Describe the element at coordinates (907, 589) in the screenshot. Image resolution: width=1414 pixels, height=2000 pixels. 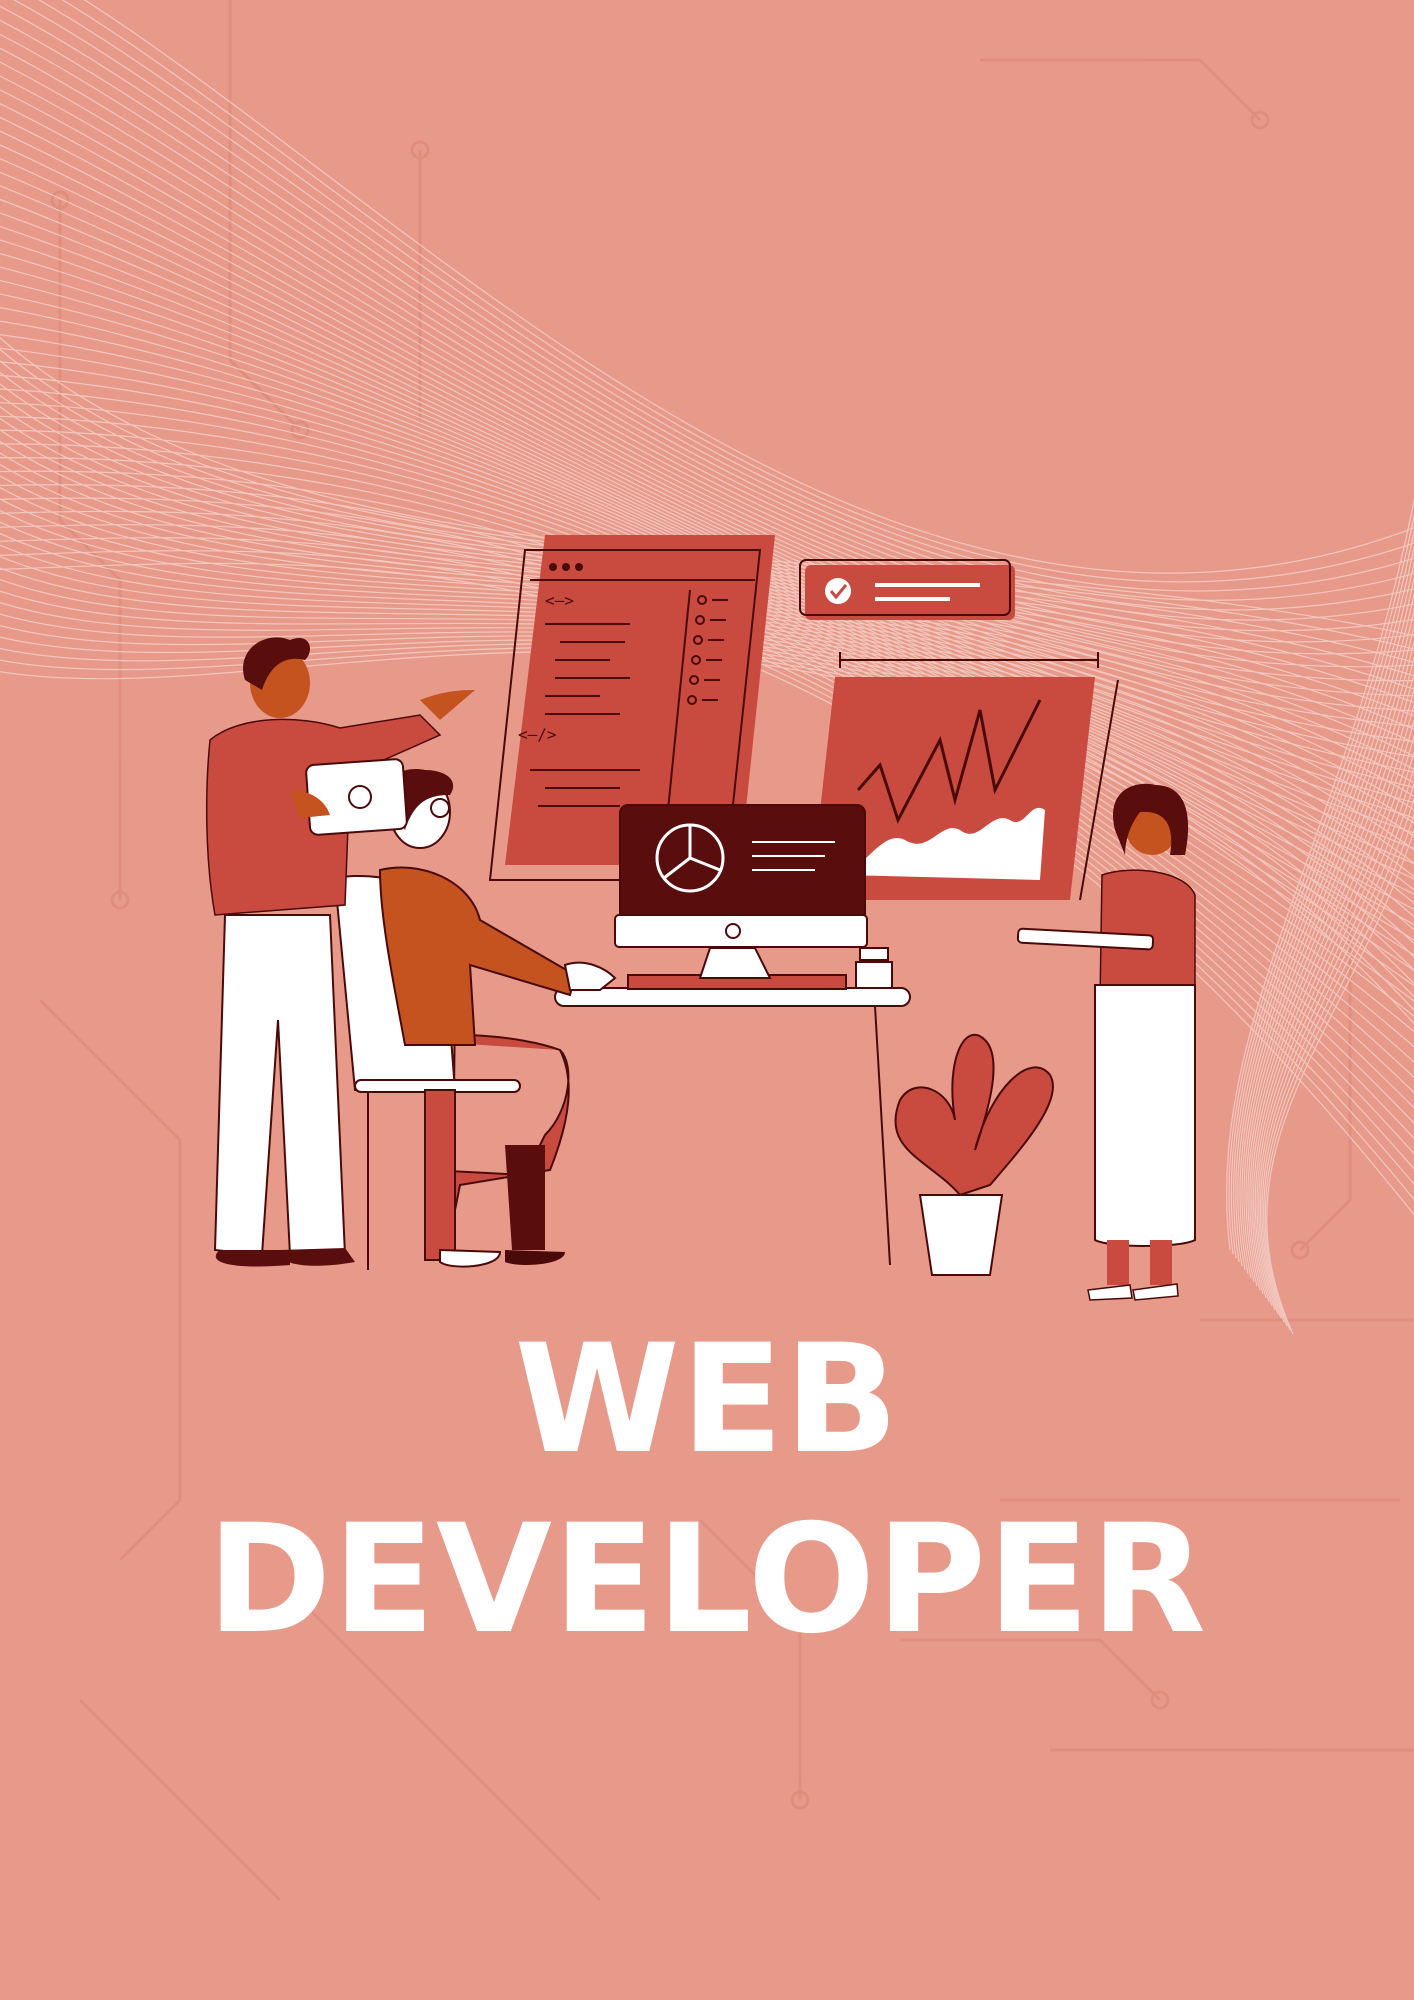
I see `notification-card` at that location.